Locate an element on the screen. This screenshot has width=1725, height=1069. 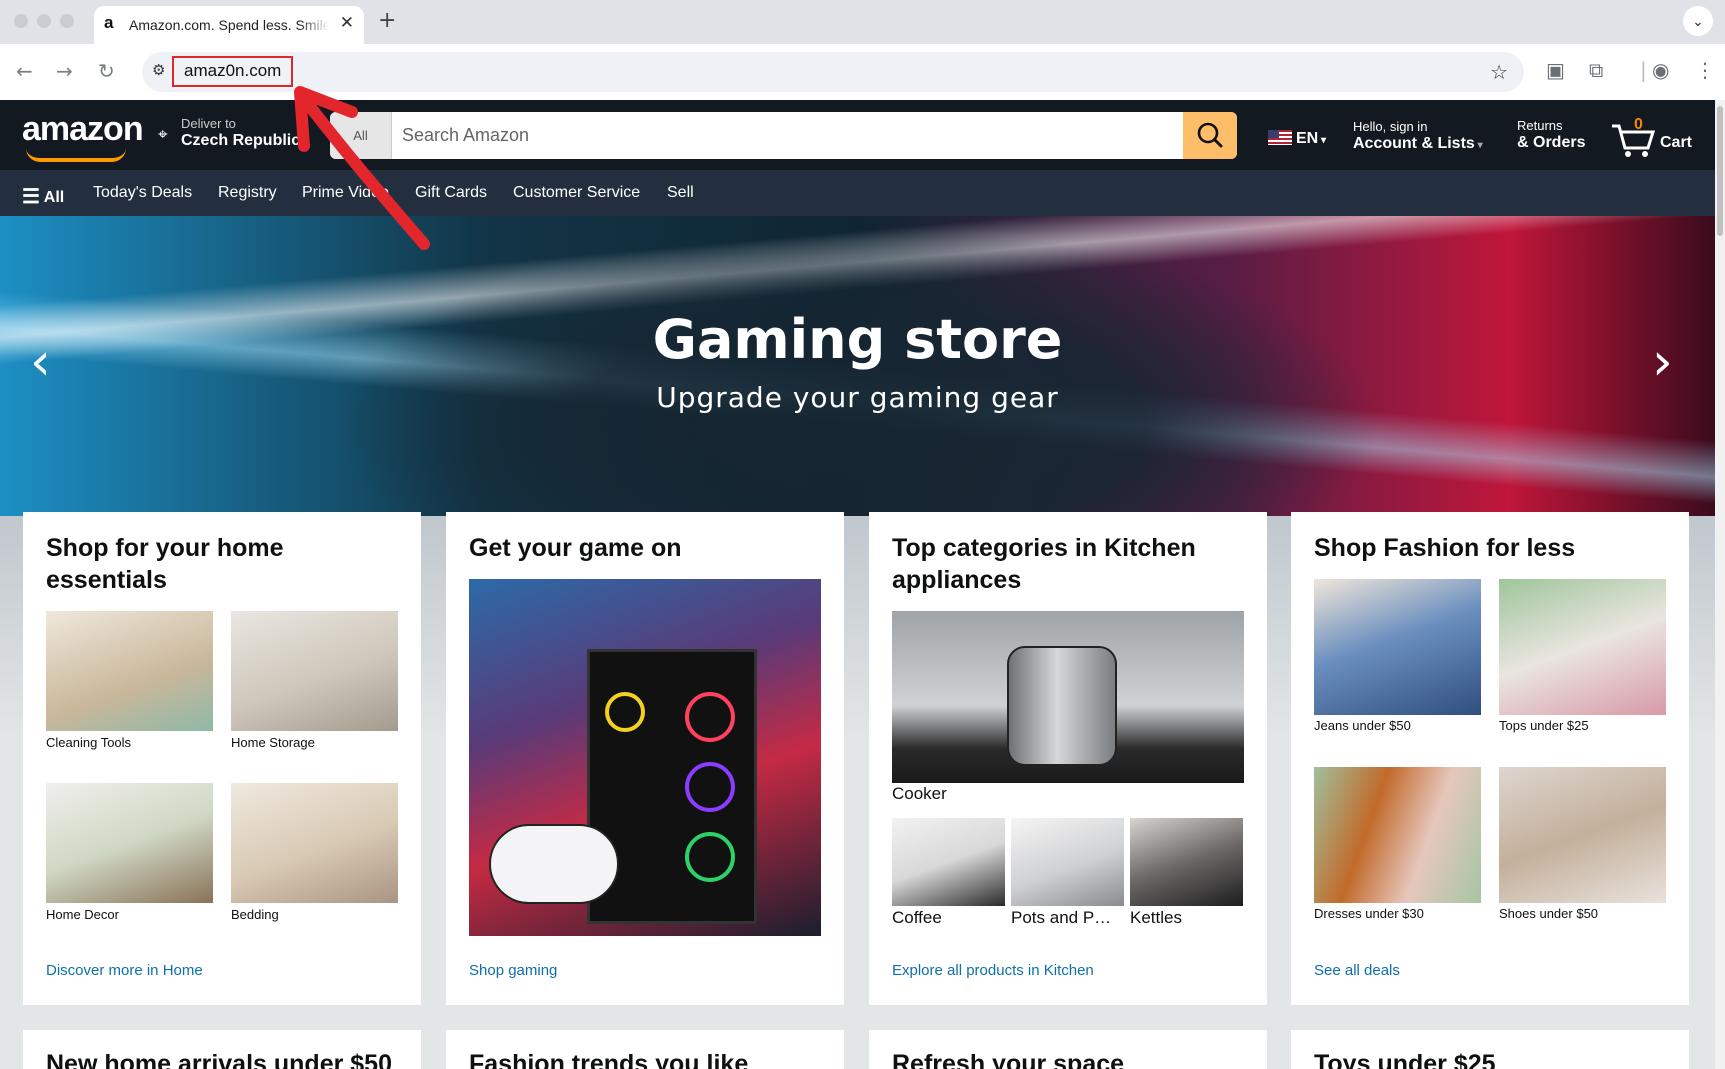
cleaning-tools-image is located at coordinates (129, 671).